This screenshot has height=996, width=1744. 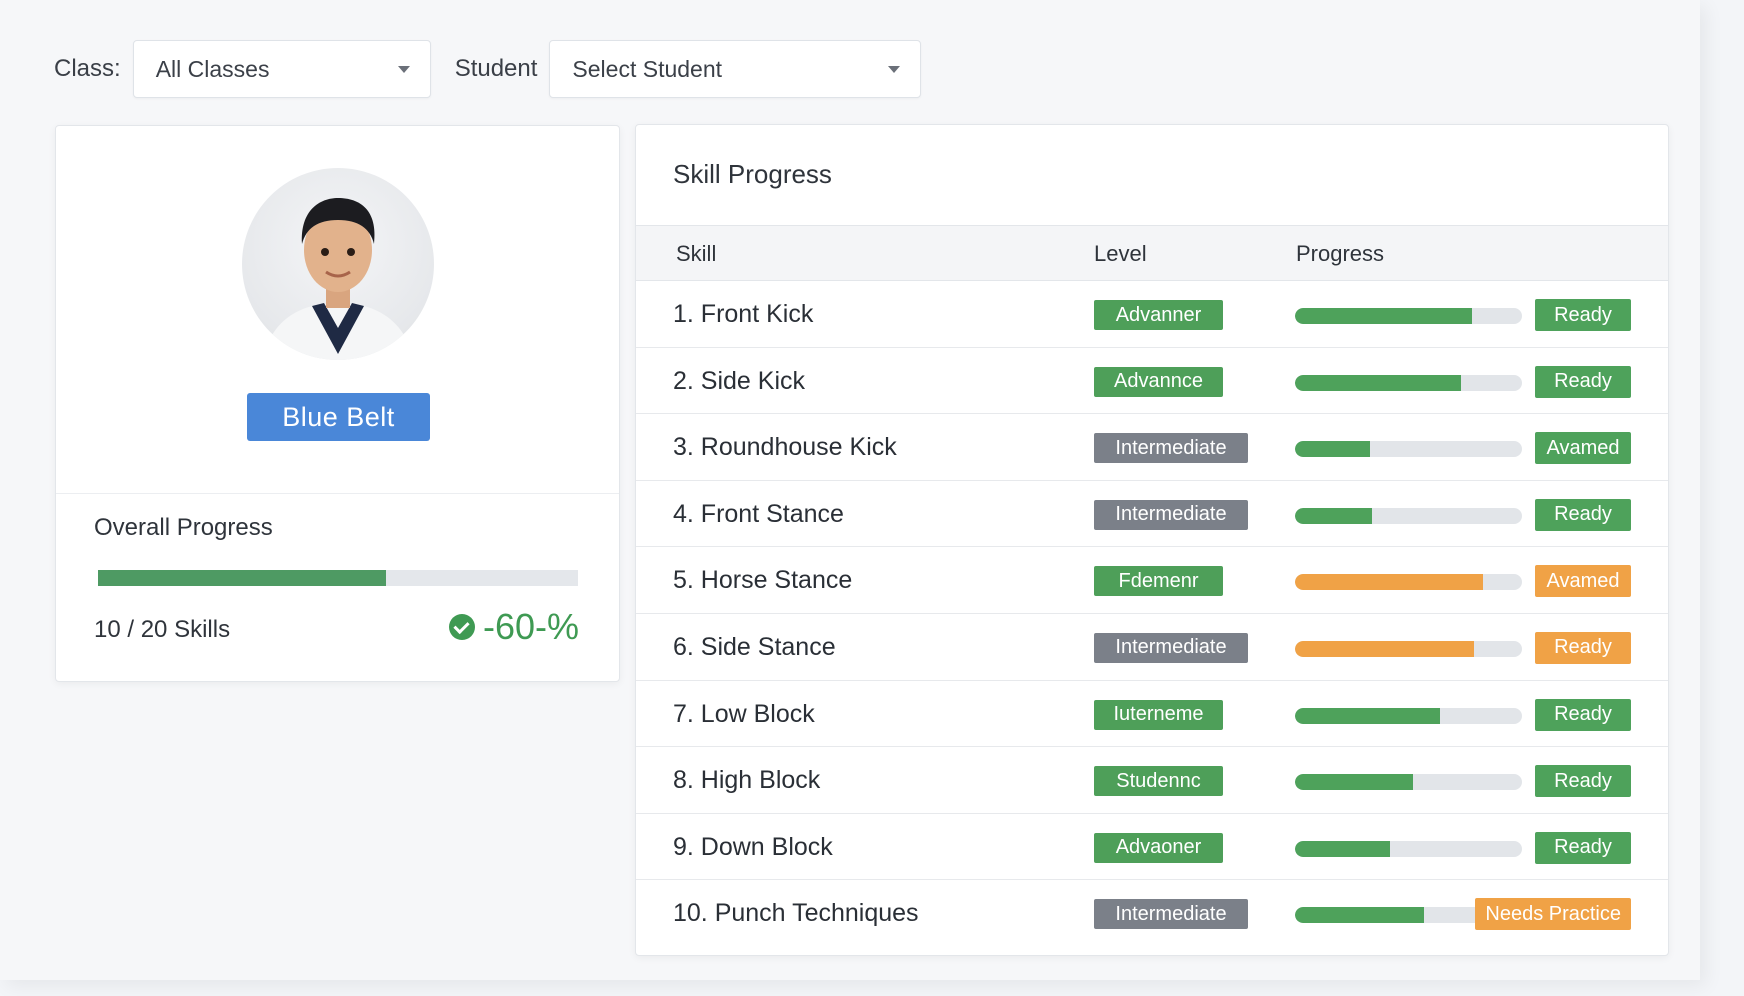 I want to click on skill-name: 5. Horse Stance, so click(x=763, y=580).